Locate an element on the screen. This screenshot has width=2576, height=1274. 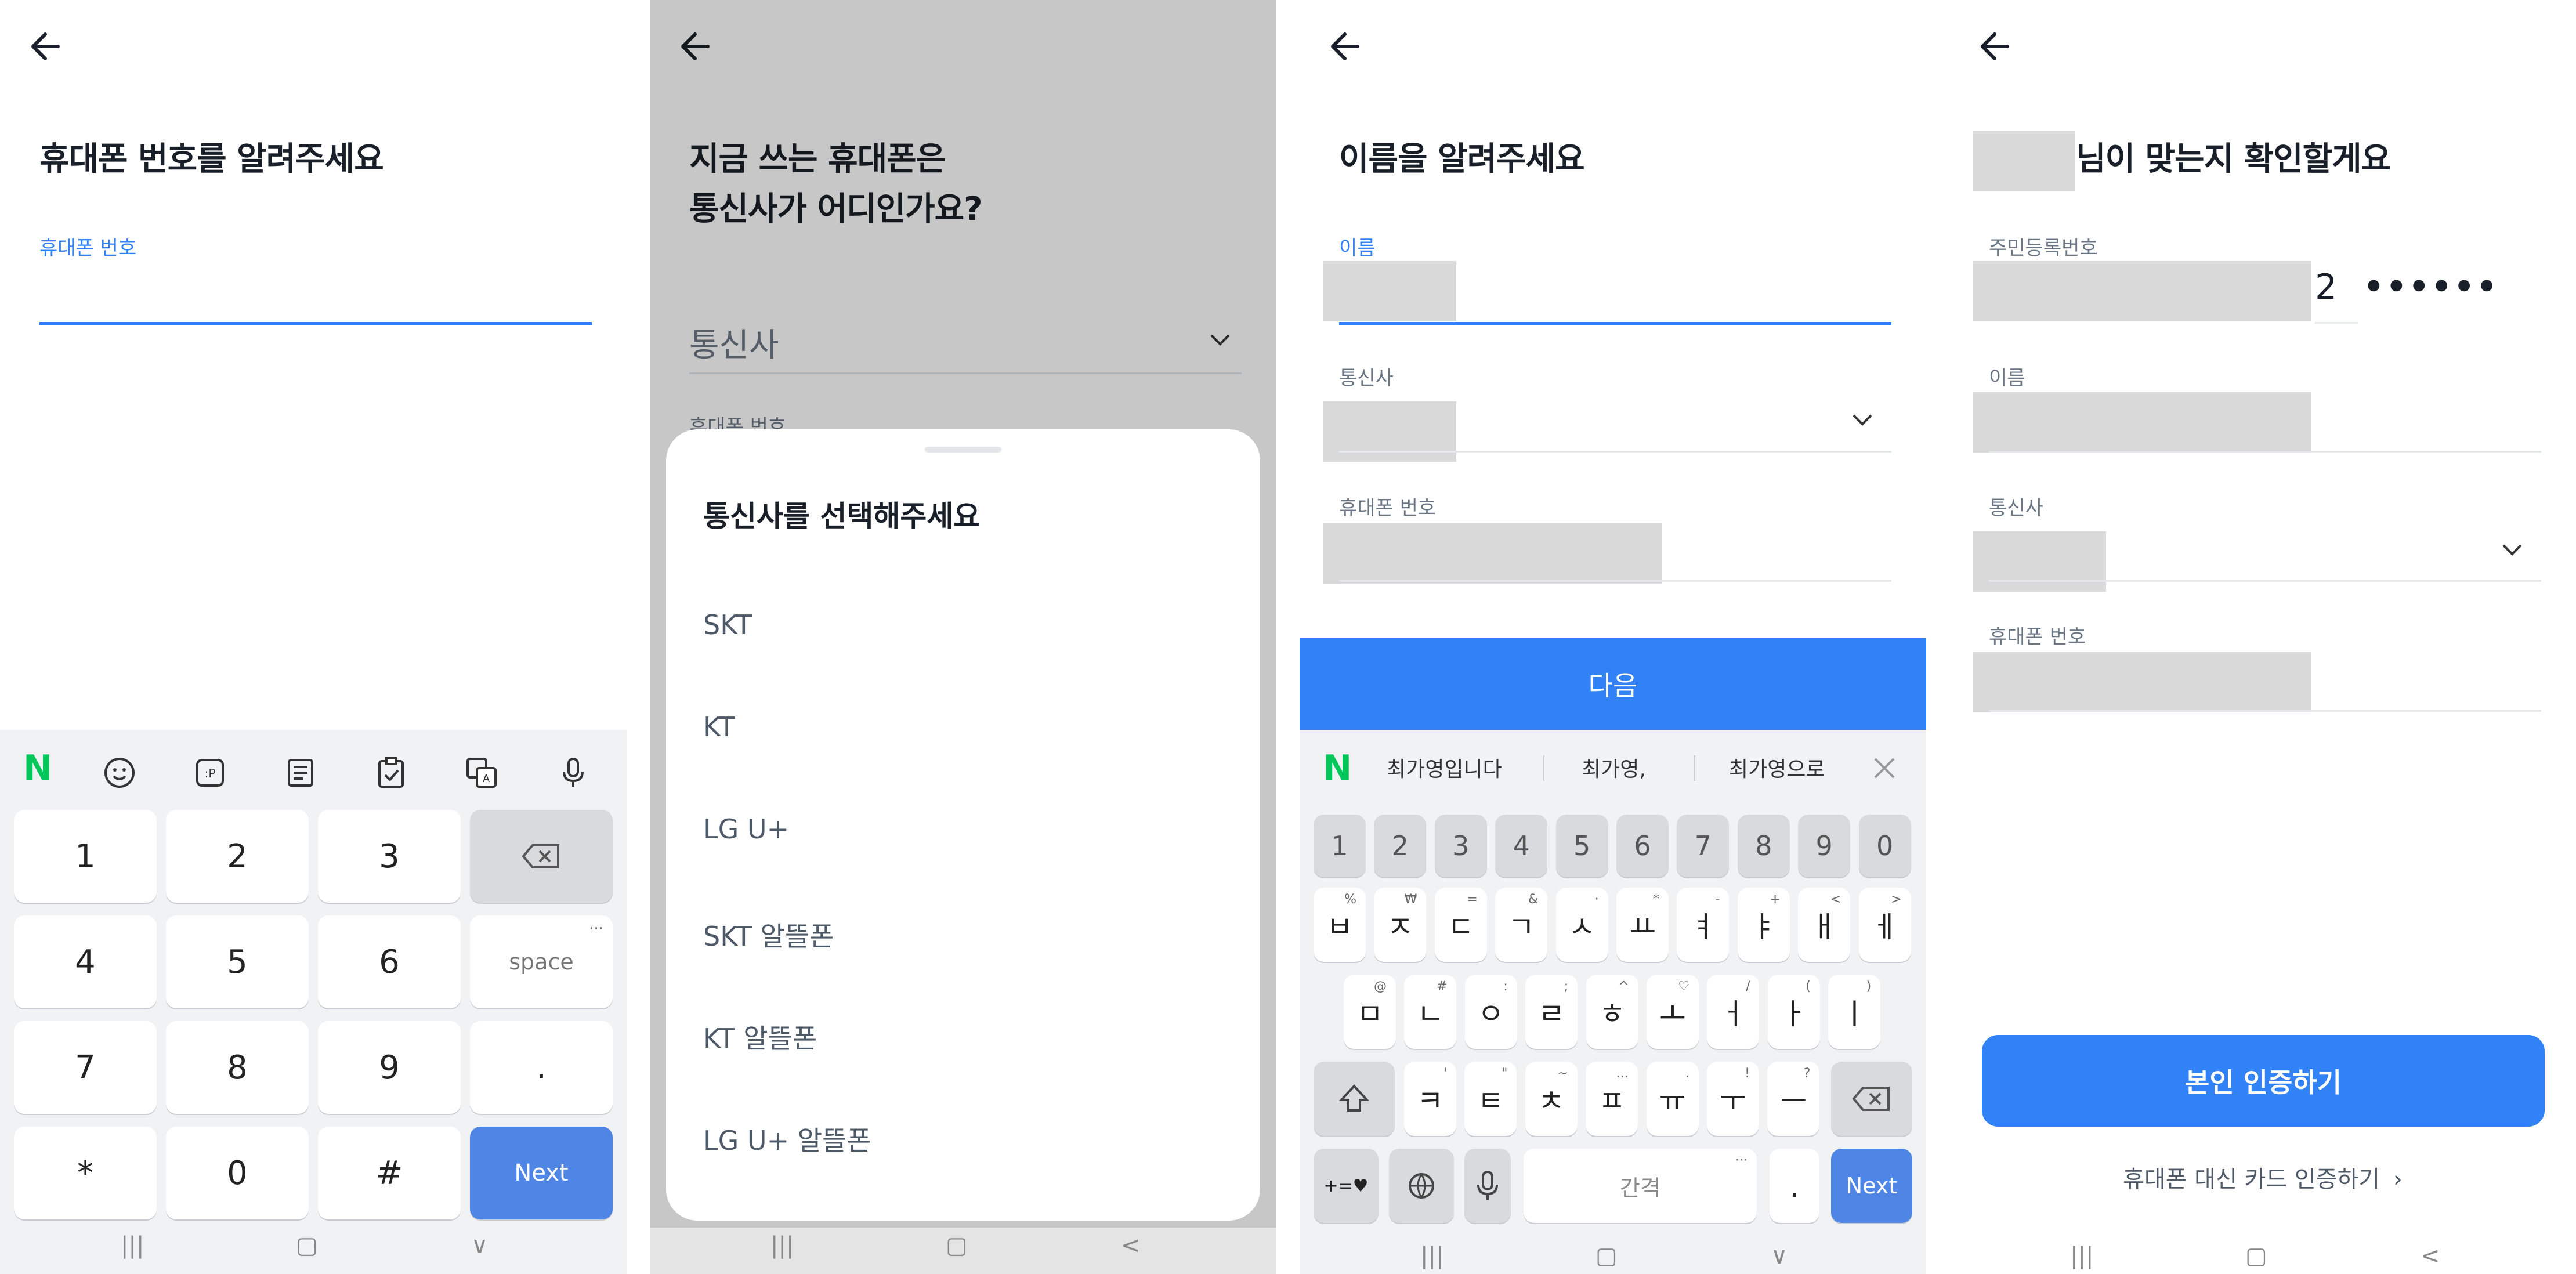
num-key: 1 is located at coordinates (85, 857).